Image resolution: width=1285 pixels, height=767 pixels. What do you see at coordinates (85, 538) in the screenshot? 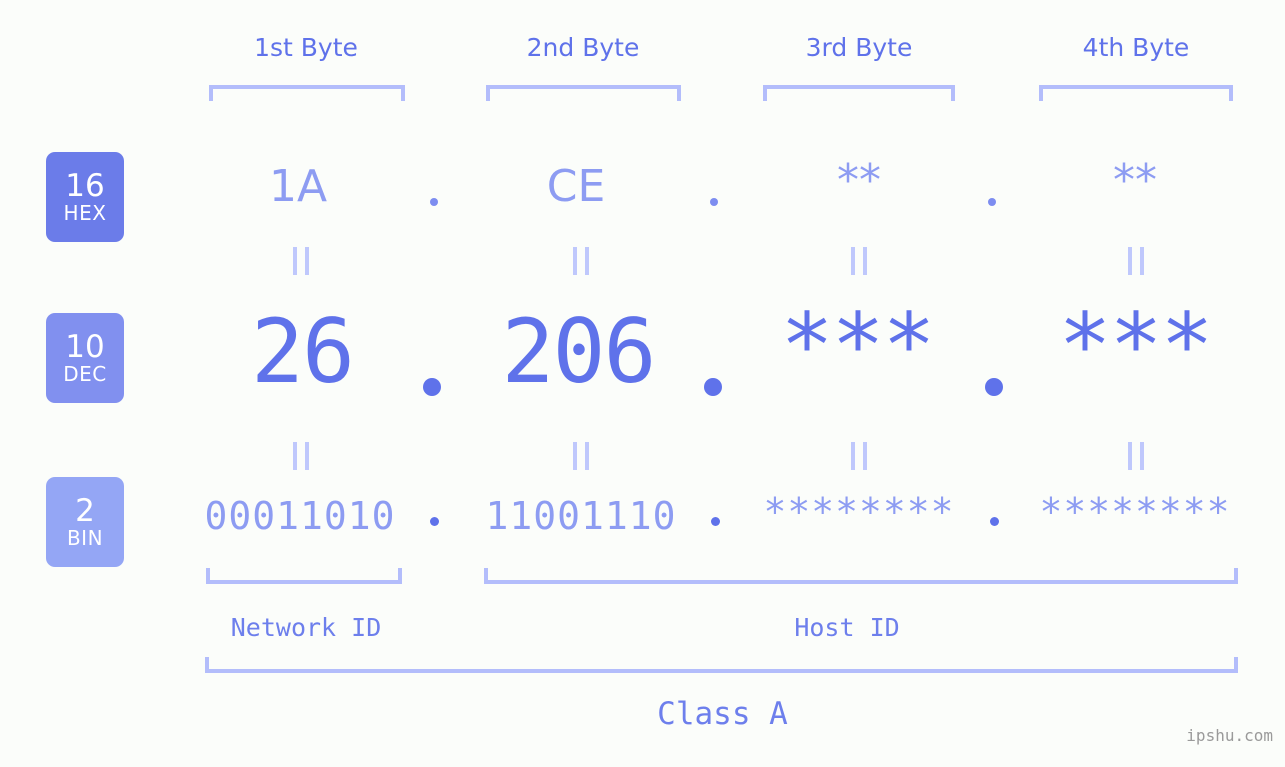
I see `radix-badge-bin-label: BIN` at bounding box center [85, 538].